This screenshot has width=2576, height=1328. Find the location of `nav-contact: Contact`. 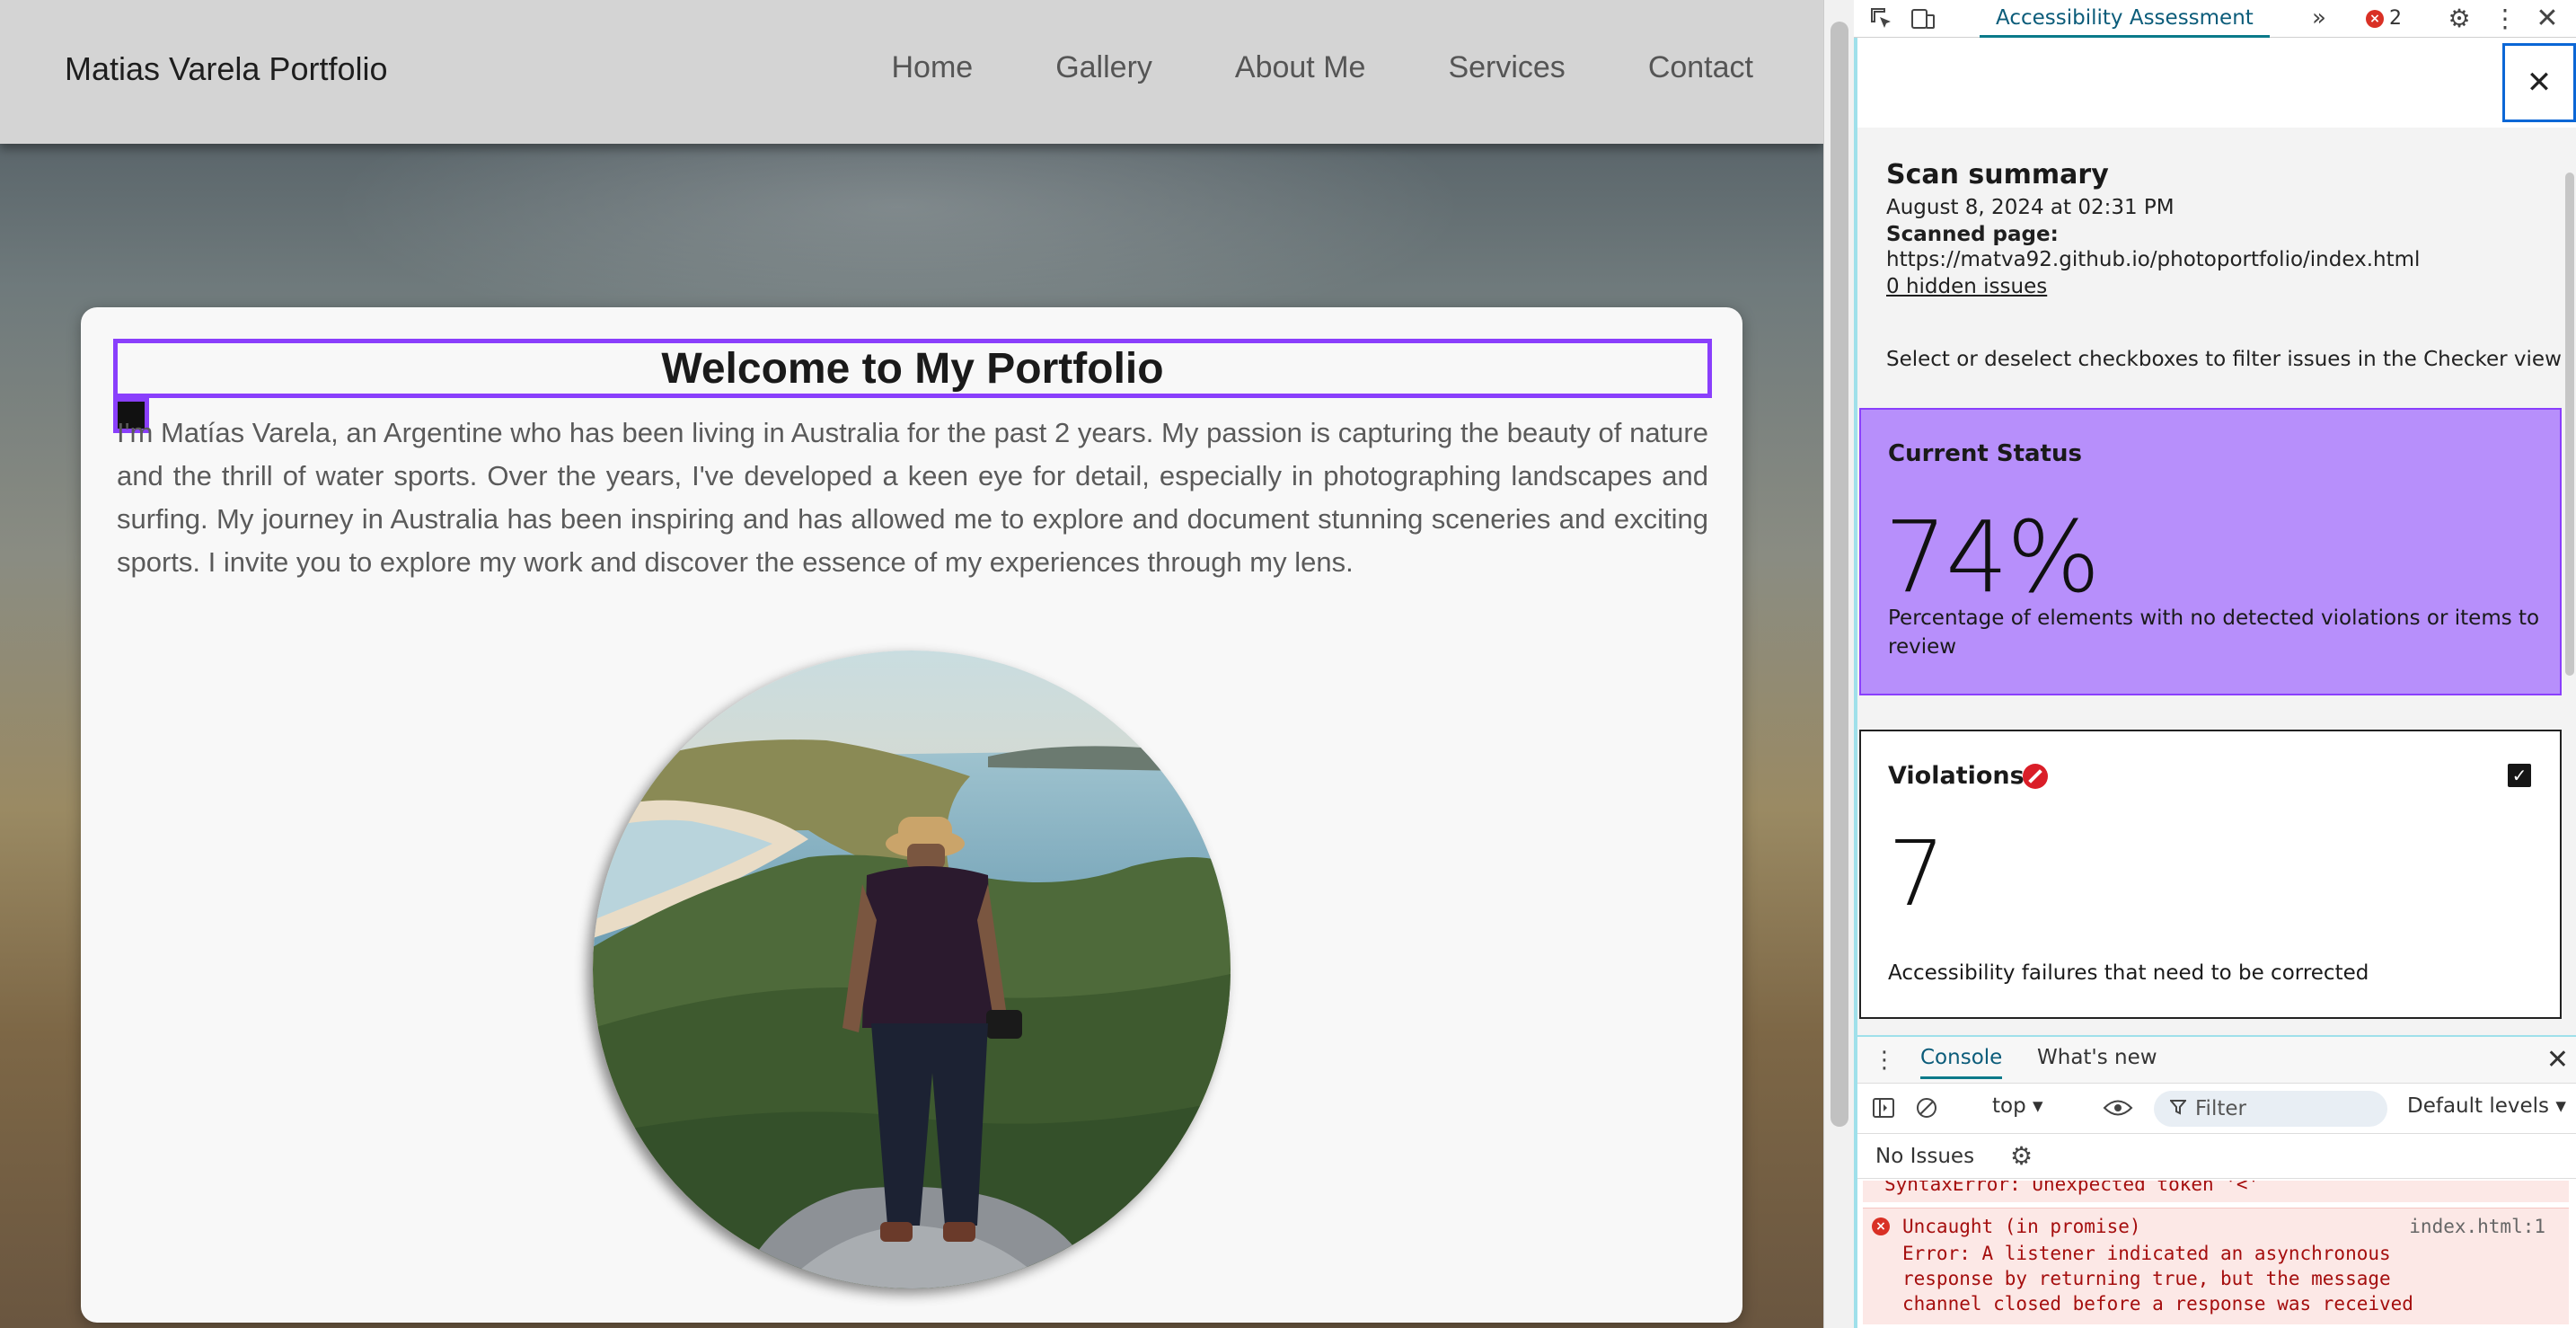

nav-contact: Contact is located at coordinates (1700, 67).